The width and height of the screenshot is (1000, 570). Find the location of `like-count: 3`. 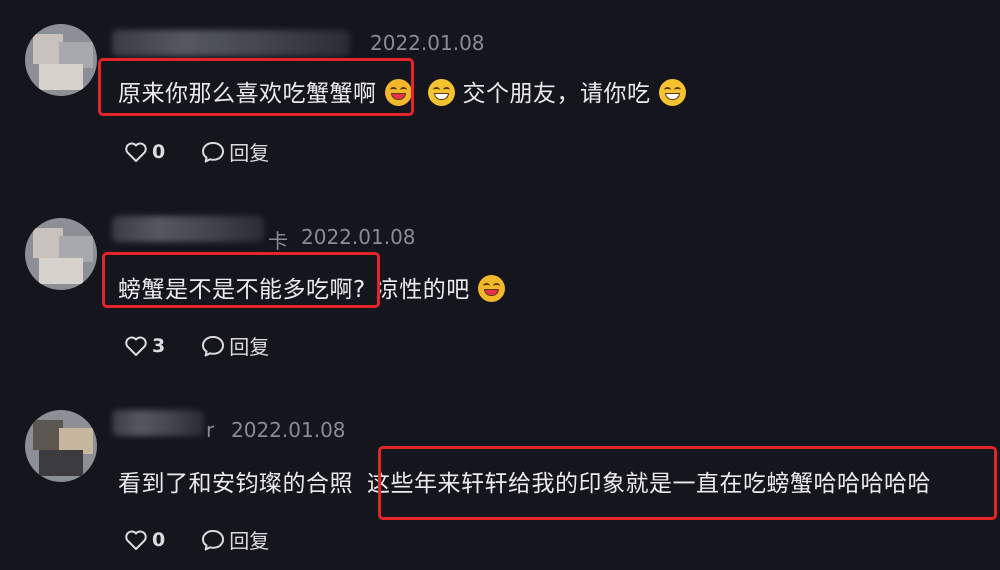

like-count: 3 is located at coordinates (159, 345).